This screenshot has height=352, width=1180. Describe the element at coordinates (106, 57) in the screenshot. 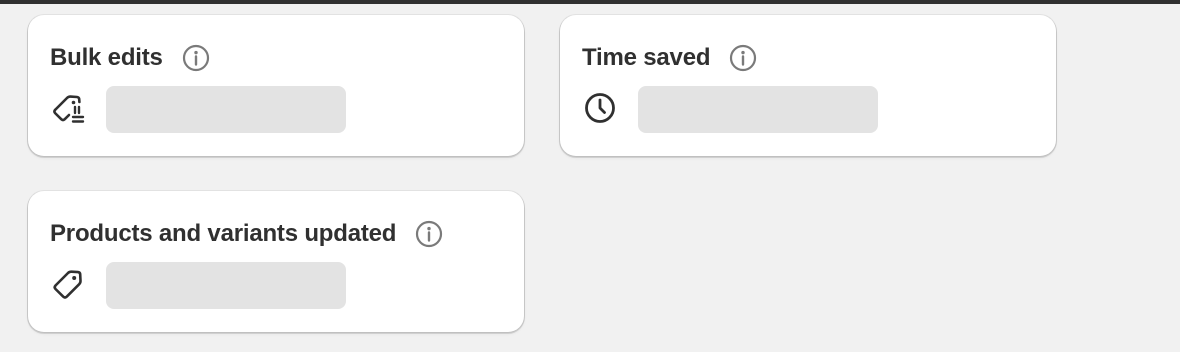

I see `bulk-edits-title: Bulk edits` at that location.